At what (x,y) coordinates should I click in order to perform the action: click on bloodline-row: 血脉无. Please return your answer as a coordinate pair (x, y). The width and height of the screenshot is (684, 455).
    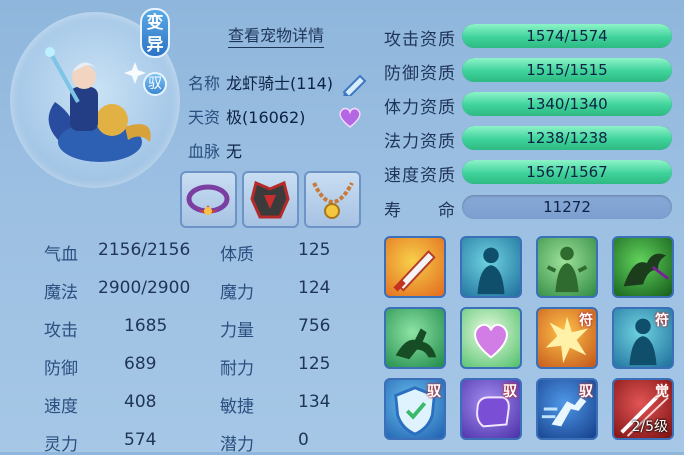
    Looking at the image, I should click on (215, 150).